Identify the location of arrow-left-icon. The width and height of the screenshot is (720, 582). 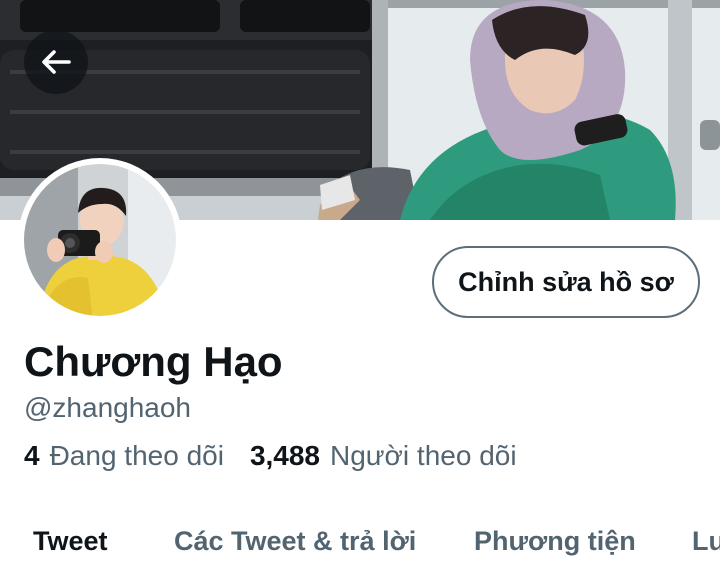
(56, 62).